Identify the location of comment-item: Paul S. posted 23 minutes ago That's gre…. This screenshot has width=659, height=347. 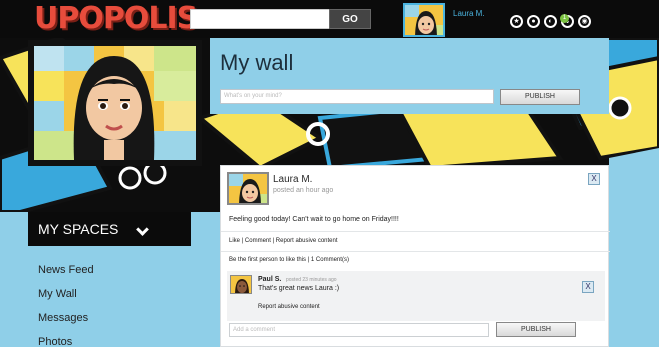
(416, 296).